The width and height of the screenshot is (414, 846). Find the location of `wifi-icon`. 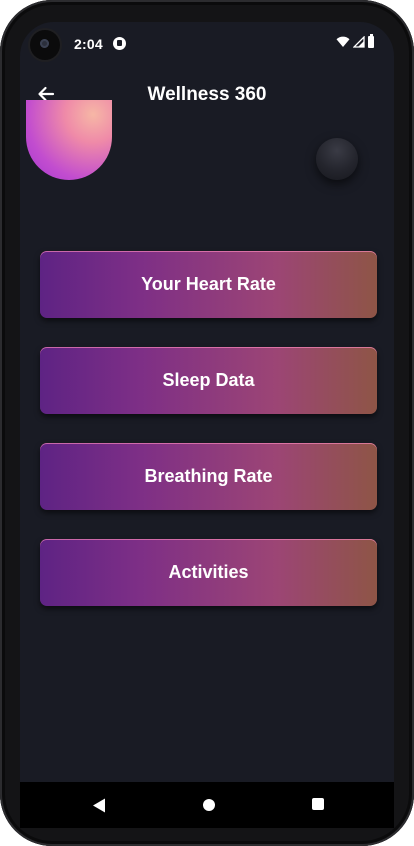

wifi-icon is located at coordinates (343, 41).